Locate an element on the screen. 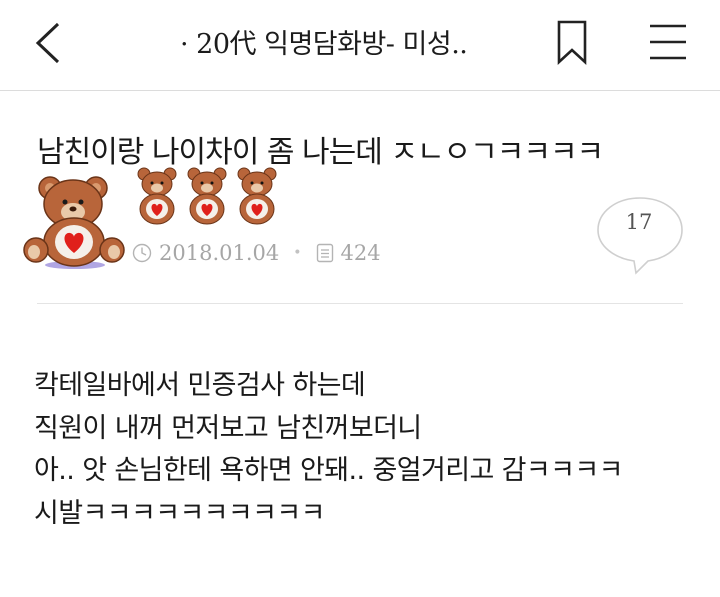 The image size is (720, 597). post-meta: 2018.01.04 • 424 is located at coordinates (256, 253).